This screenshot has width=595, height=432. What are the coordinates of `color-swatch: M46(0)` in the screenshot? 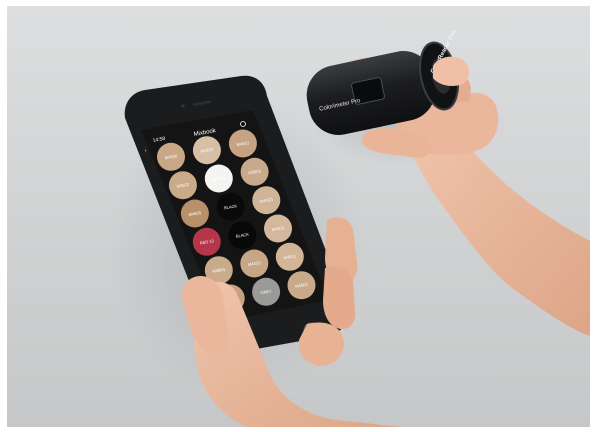 It's located at (194, 213).